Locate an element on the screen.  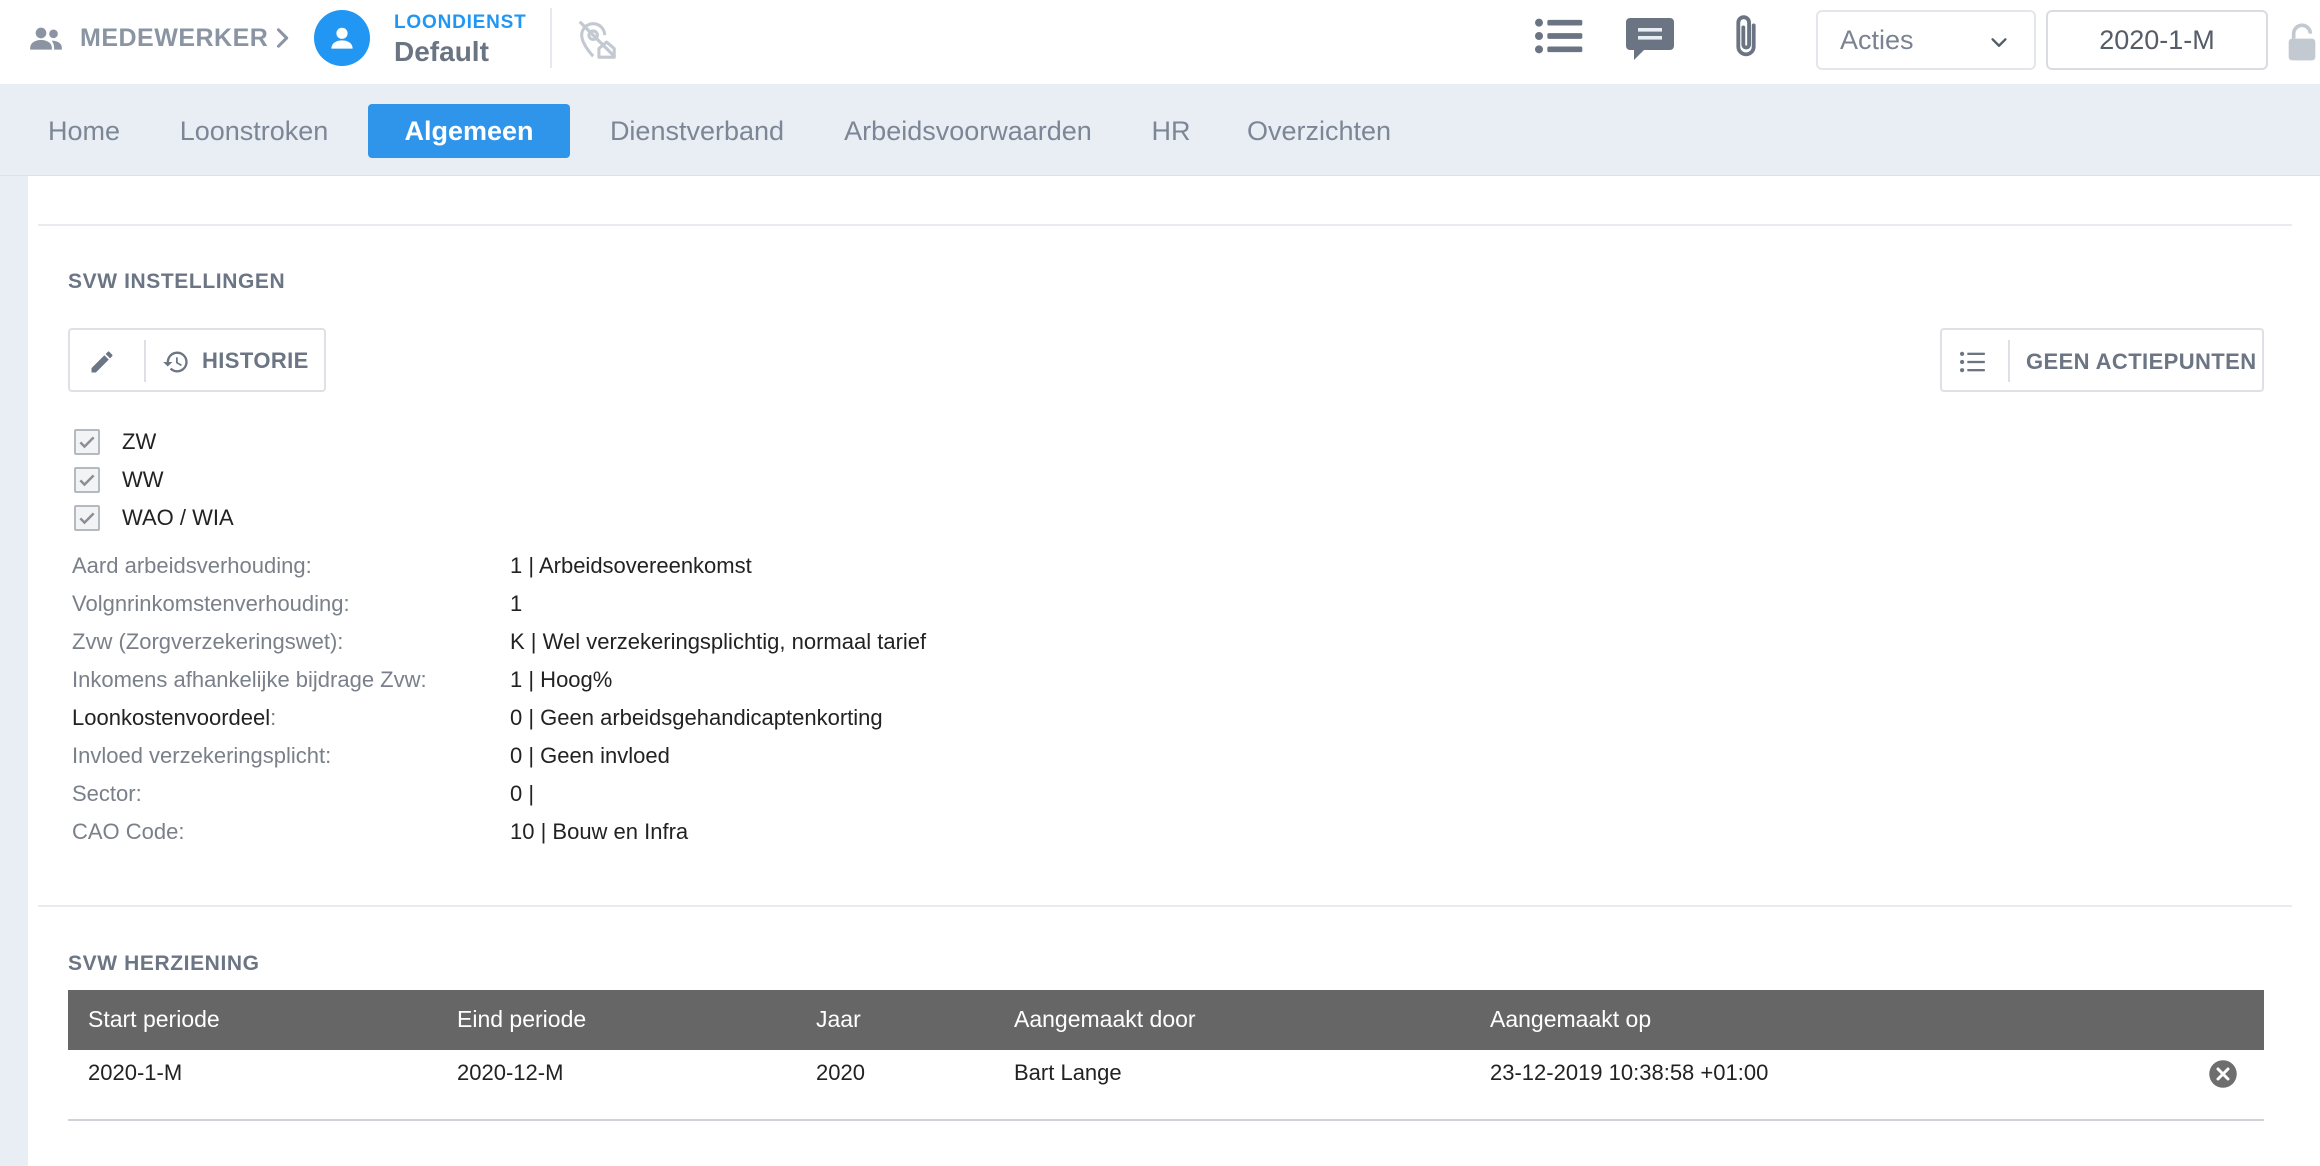
checkbox-wao-wia: WAO / WIA is located at coordinates (154, 518).